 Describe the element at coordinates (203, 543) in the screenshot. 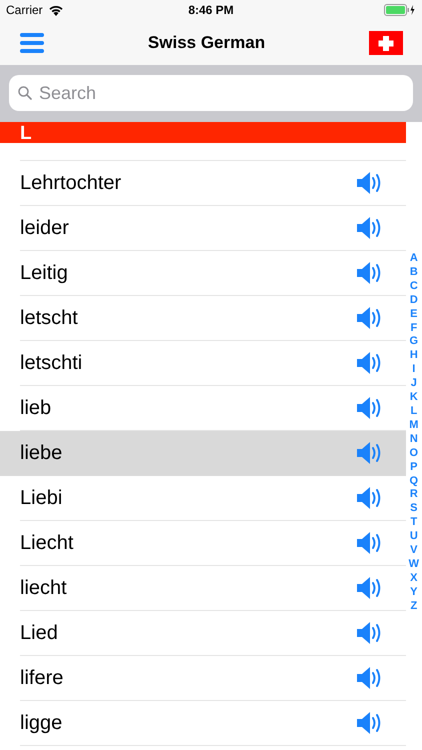

I see `word-row: Liecht` at that location.